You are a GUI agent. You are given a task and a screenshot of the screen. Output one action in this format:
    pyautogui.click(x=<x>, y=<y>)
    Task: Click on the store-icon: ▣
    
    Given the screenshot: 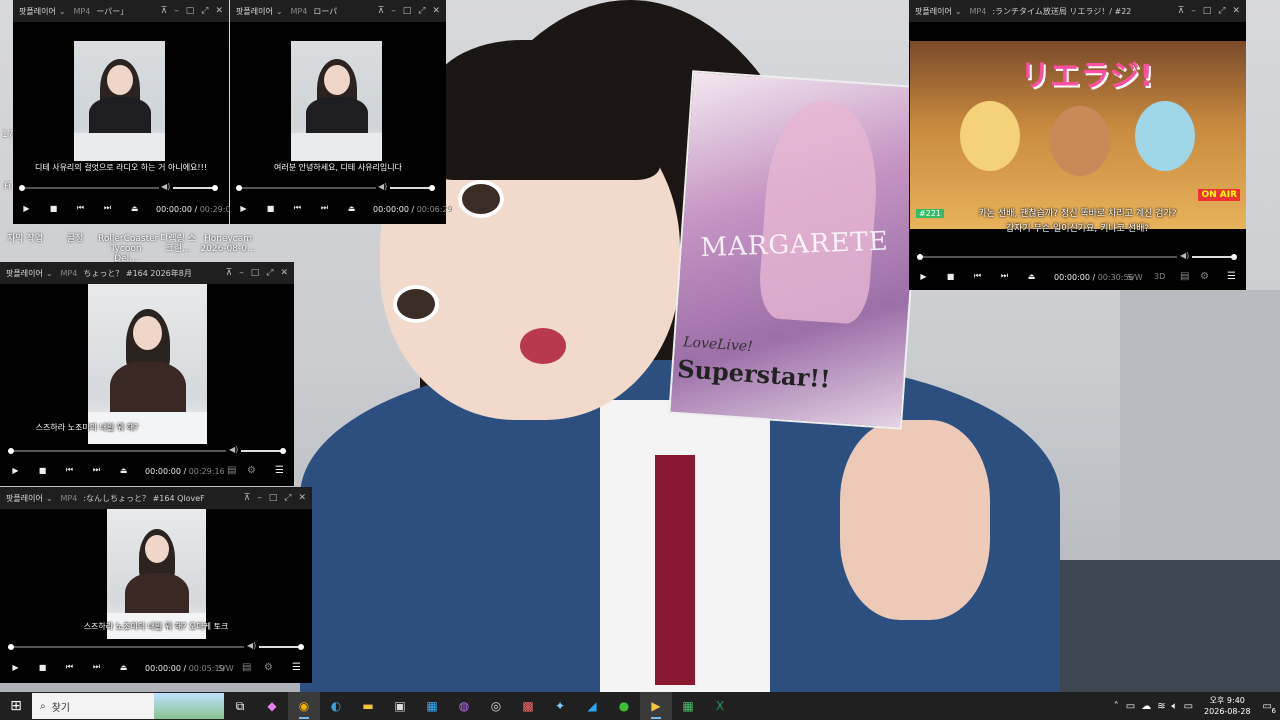 What is the action you would take?
    pyautogui.click(x=400, y=706)
    